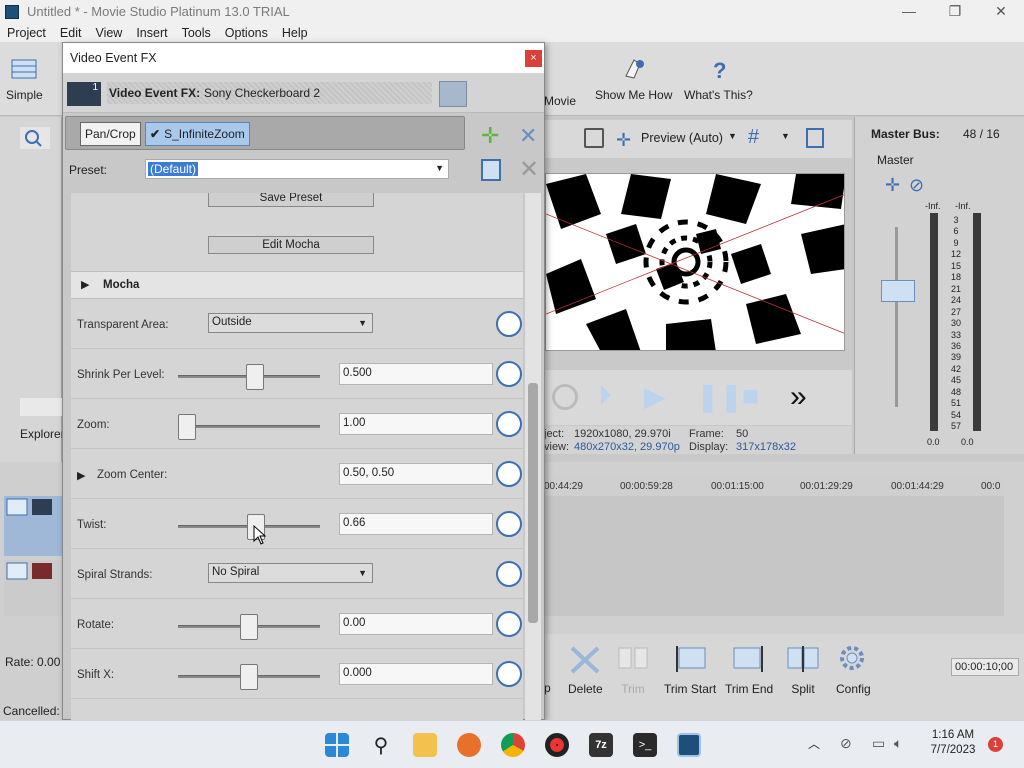  Describe the element at coordinates (718, 79) in the screenshot. I see `whats-this-button: ? What's This?` at that location.